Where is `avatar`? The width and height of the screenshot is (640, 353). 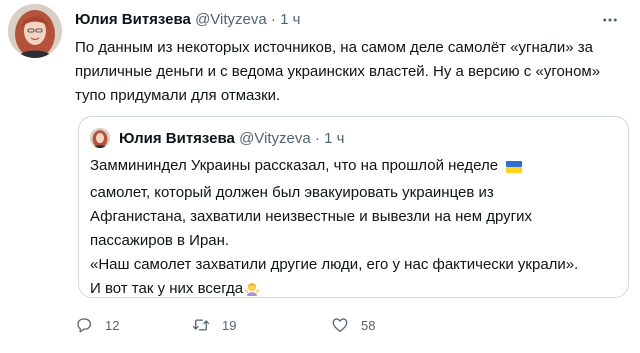
avatar is located at coordinates (35, 31).